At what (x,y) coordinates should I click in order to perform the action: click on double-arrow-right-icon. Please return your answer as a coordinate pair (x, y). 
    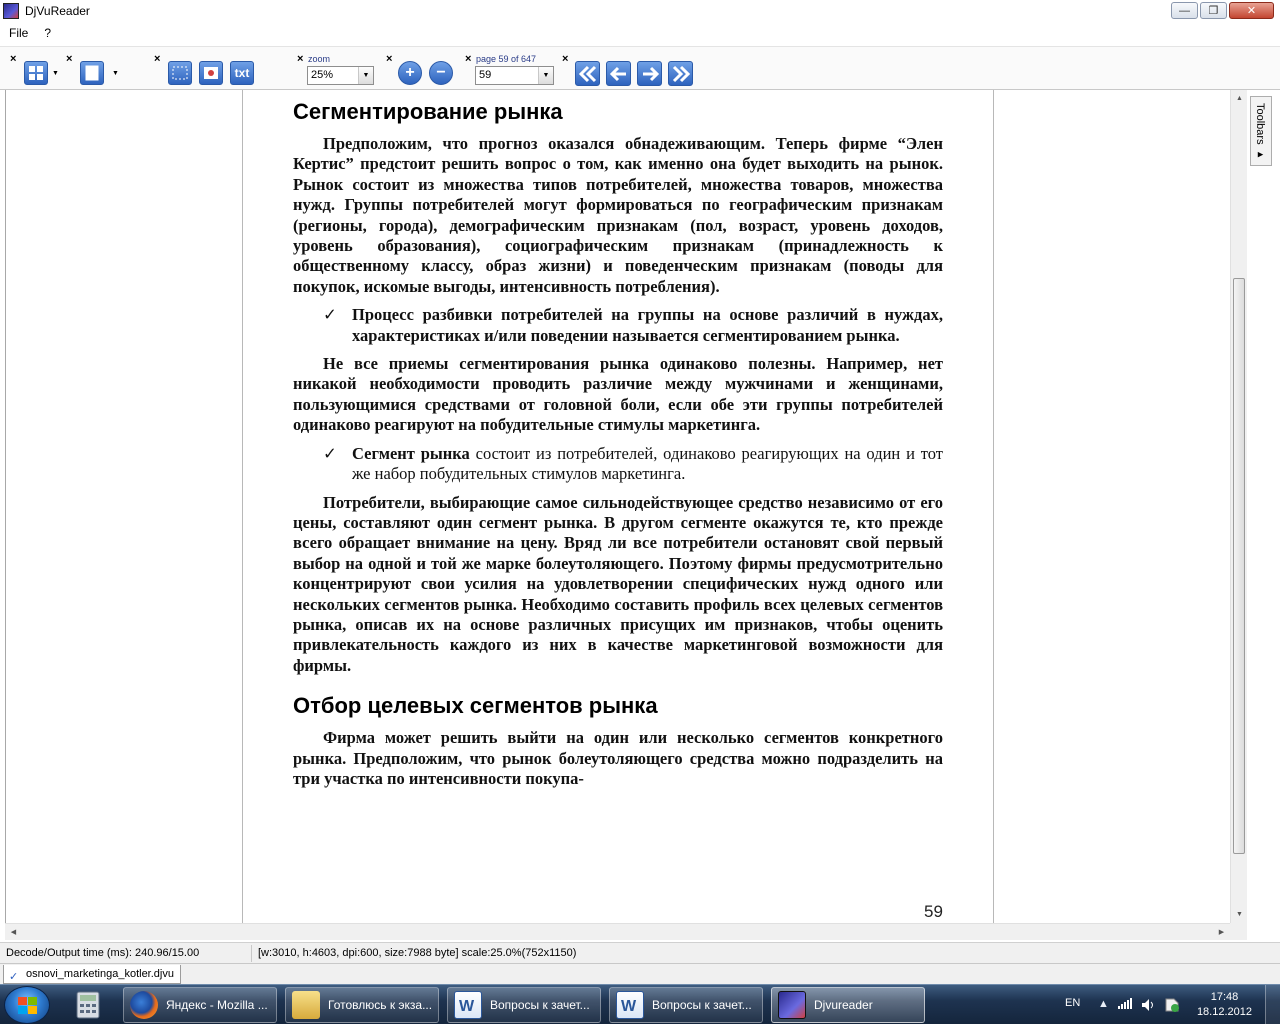
    Looking at the image, I should click on (681, 74).